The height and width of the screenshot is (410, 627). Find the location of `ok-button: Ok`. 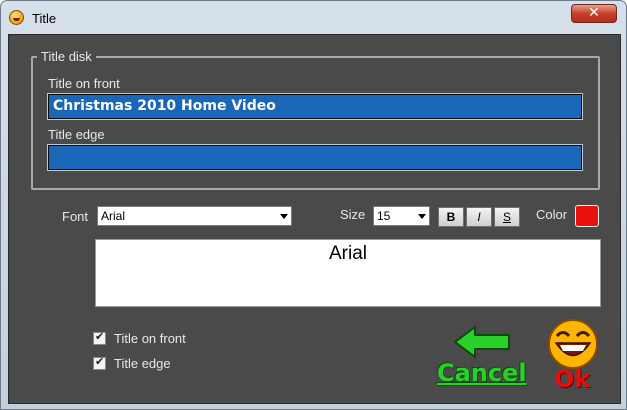

ok-button: Ok is located at coordinates (572, 379).